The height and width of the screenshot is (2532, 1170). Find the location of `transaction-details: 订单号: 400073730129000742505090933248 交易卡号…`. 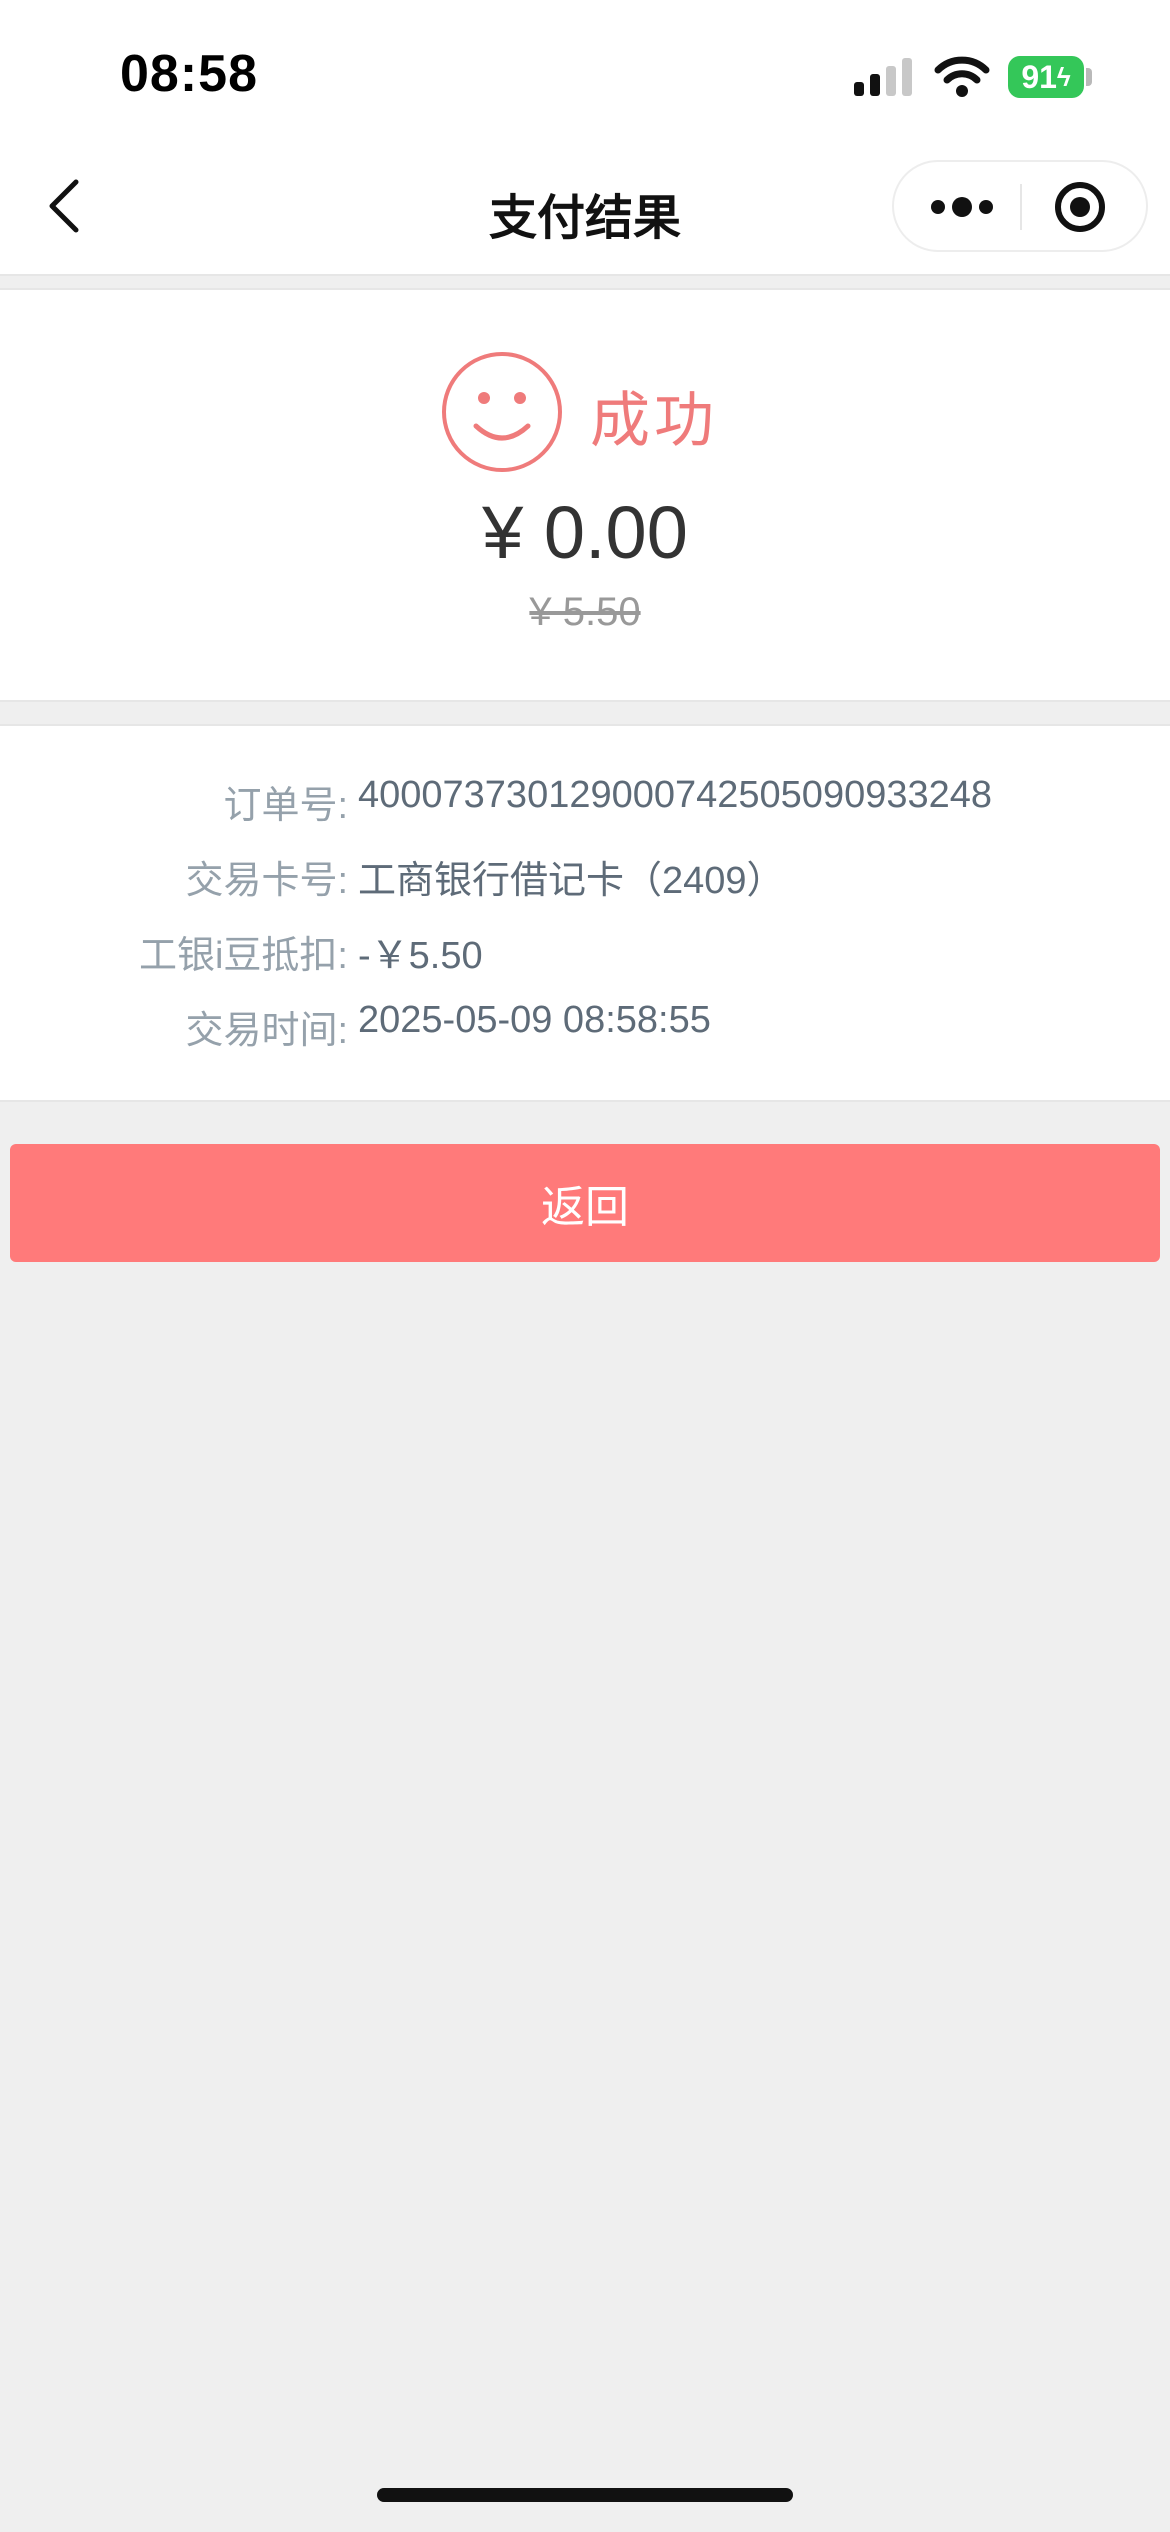

transaction-details: 订单号: 400073730129000742505090933248 交易卡号… is located at coordinates (585, 913).